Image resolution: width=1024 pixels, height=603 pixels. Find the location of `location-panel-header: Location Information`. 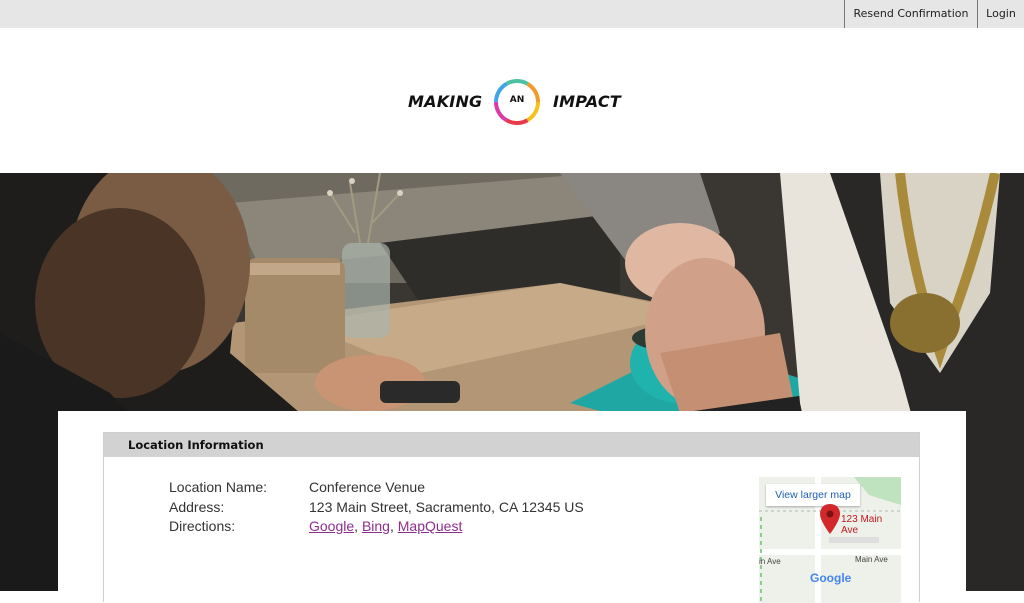

location-panel-header: Location Information is located at coordinates (511, 445).